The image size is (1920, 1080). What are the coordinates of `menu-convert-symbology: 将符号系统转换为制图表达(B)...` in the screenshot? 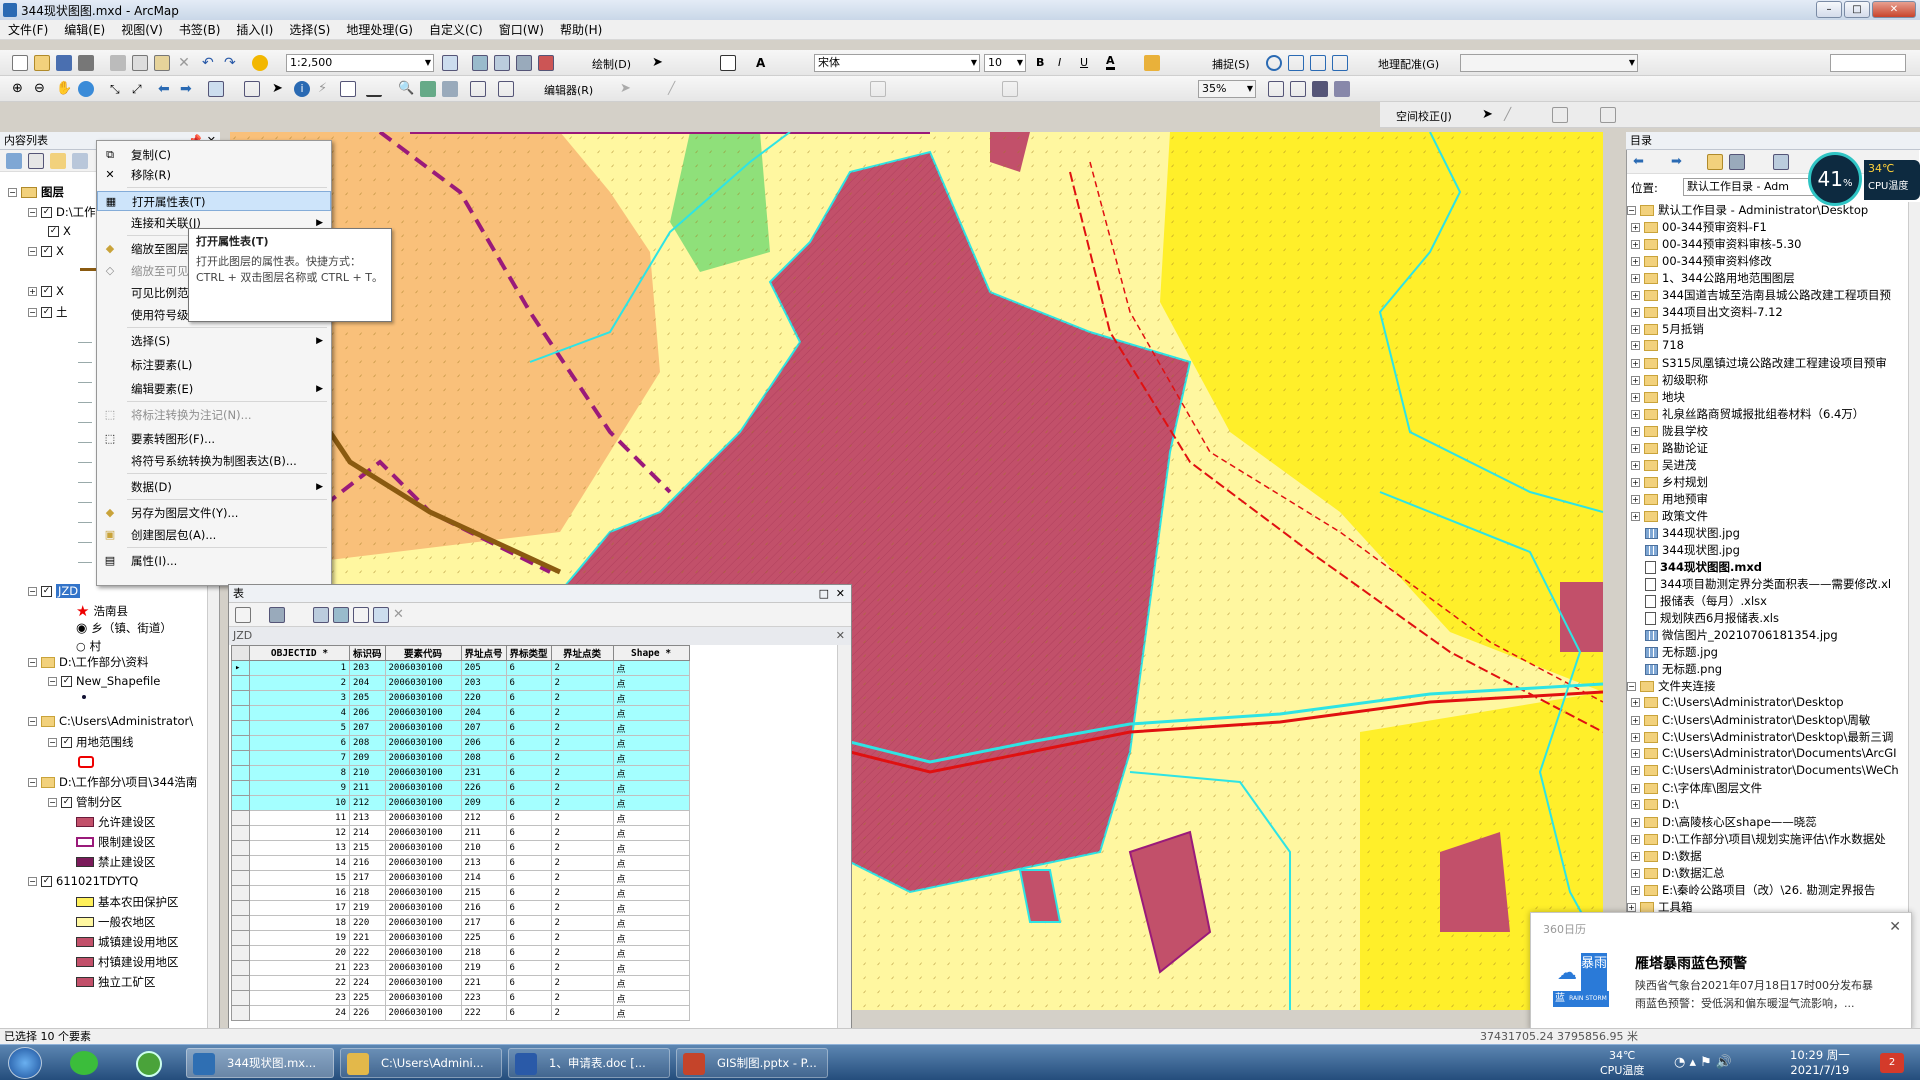 It's located at (214, 461).